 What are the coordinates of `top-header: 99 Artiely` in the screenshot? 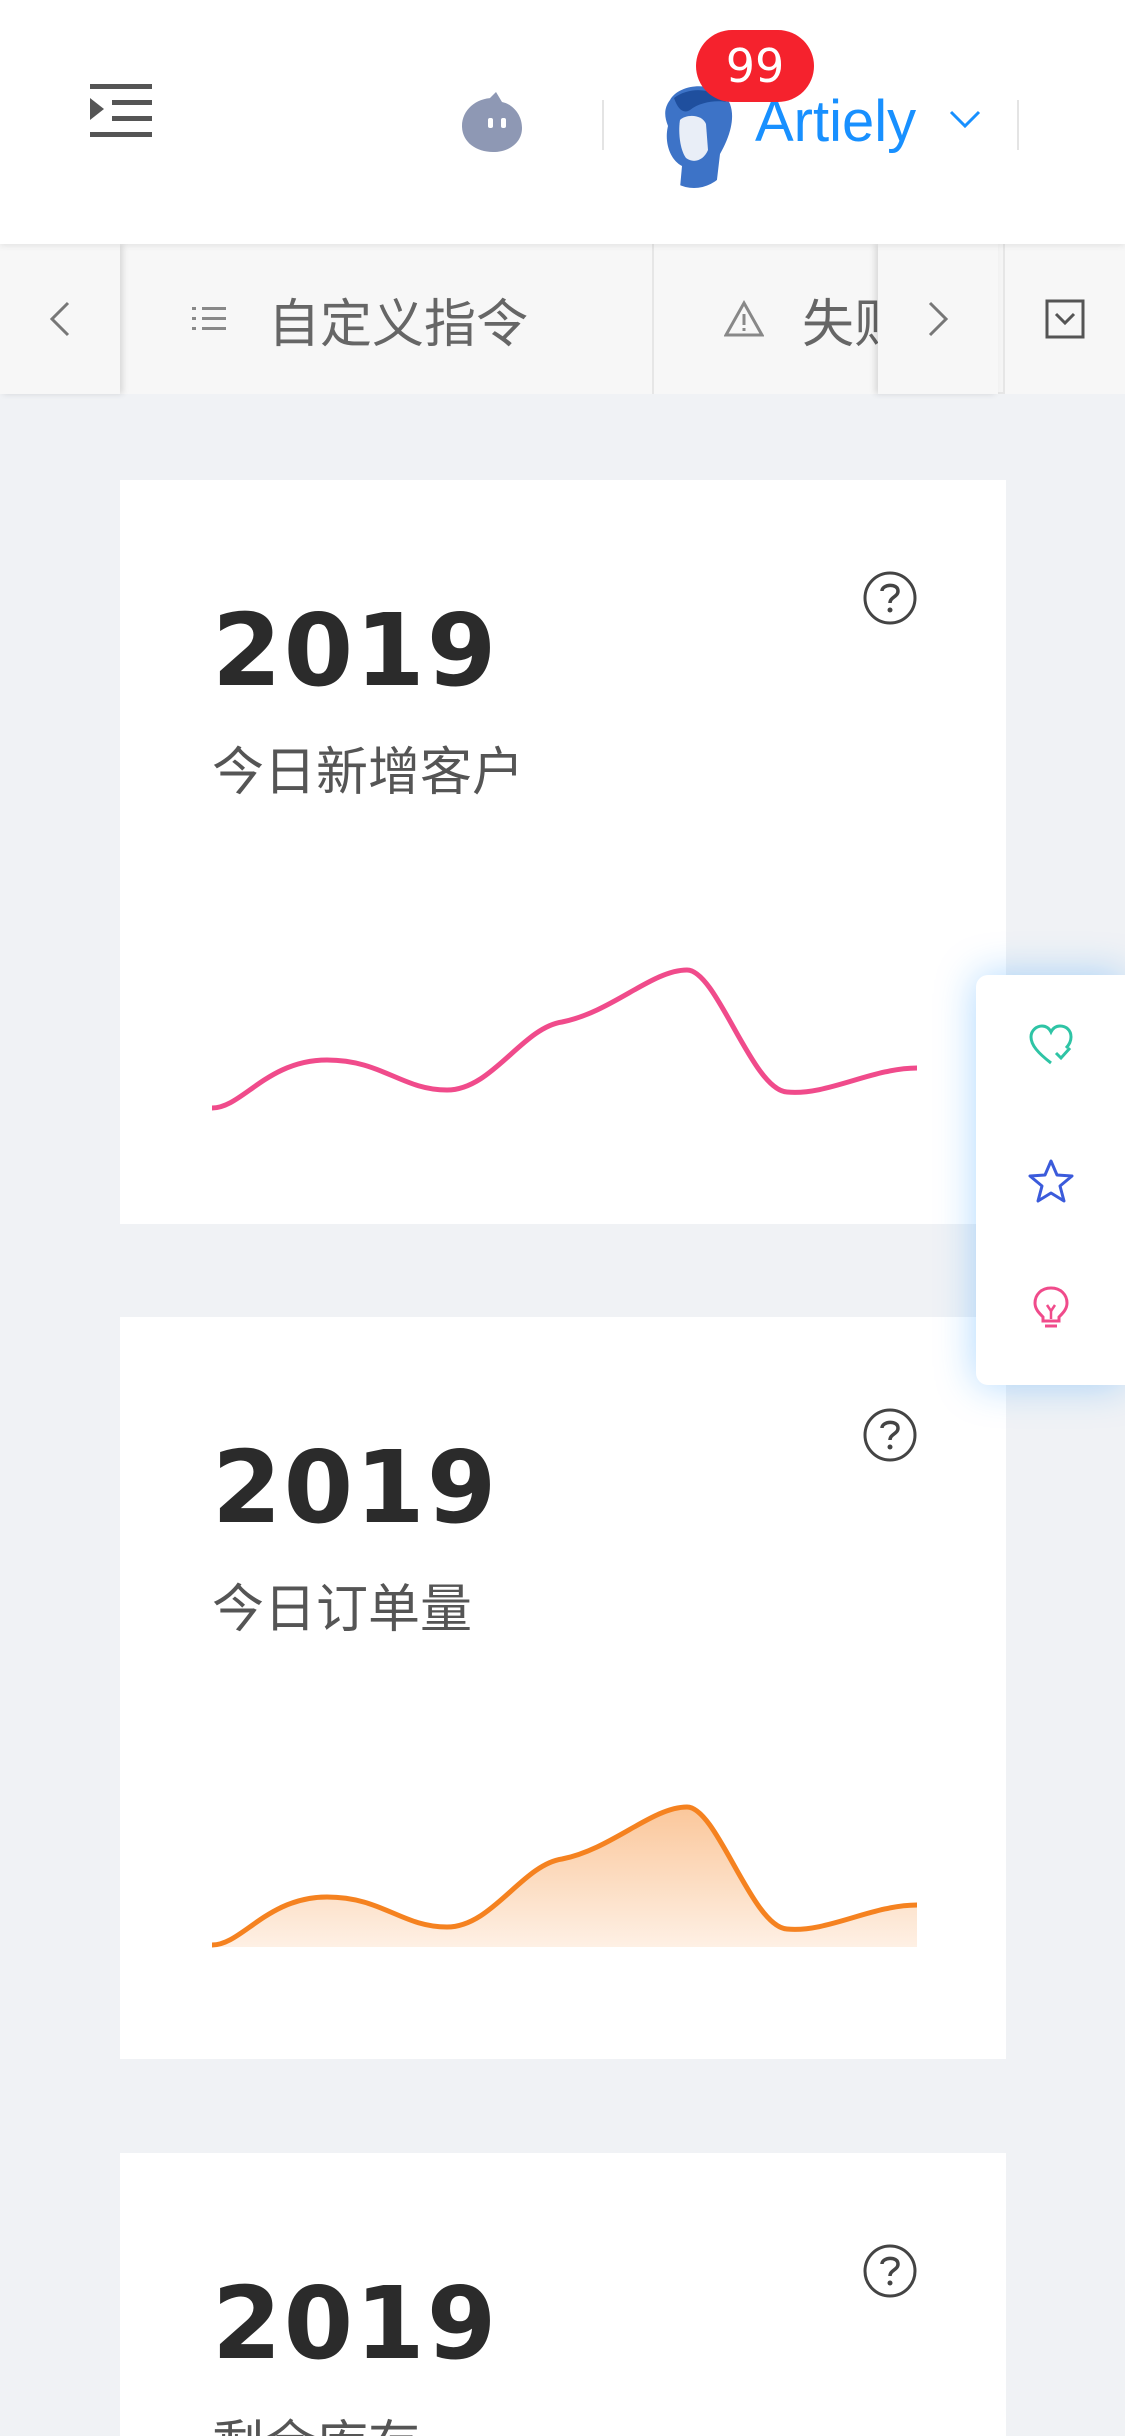 It's located at (562, 122).